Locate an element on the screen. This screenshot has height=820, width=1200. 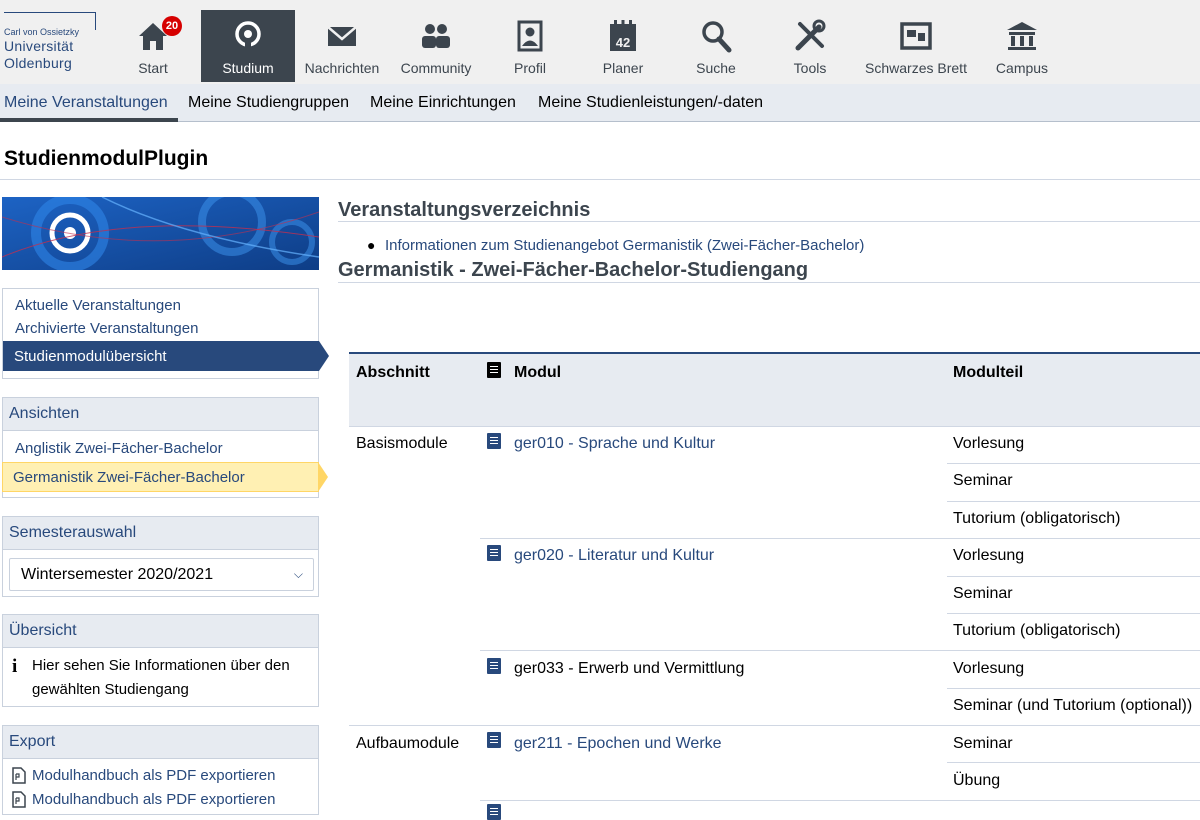
semesterauswahl-heading: Semesterauswahl is located at coordinates (160, 533).